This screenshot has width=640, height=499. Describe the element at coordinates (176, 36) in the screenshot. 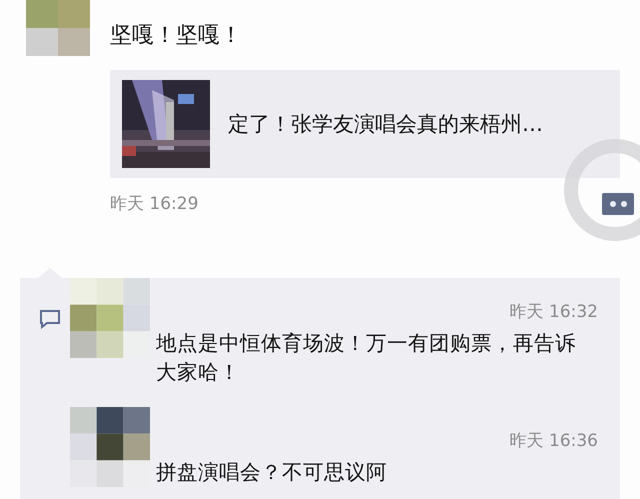

I see `post-text: 坚嘎！坚嘎！` at that location.